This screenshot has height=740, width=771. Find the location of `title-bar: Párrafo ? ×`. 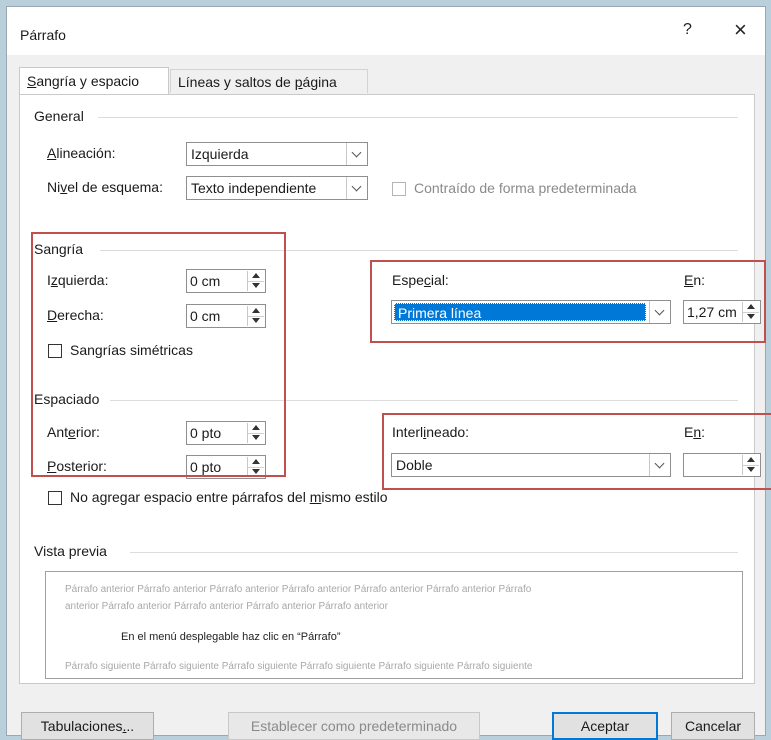

title-bar: Párrafo ? × is located at coordinates (386, 31).